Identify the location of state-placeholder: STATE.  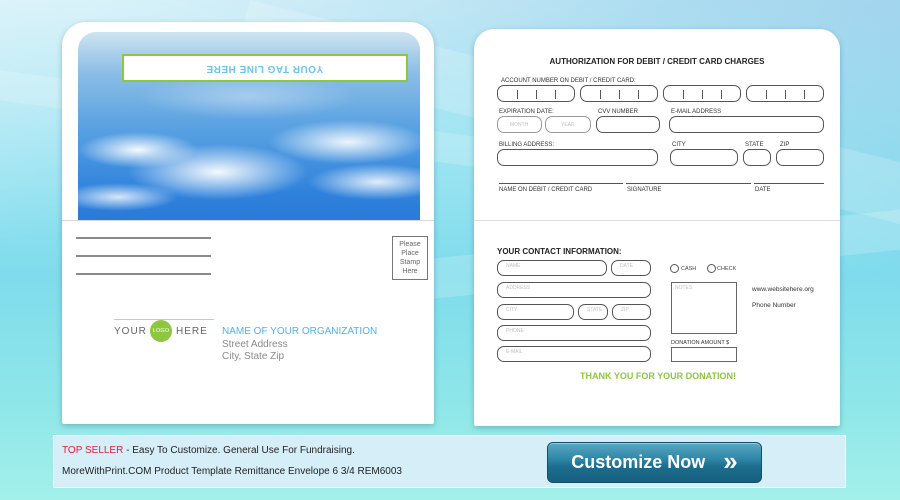
(595, 310).